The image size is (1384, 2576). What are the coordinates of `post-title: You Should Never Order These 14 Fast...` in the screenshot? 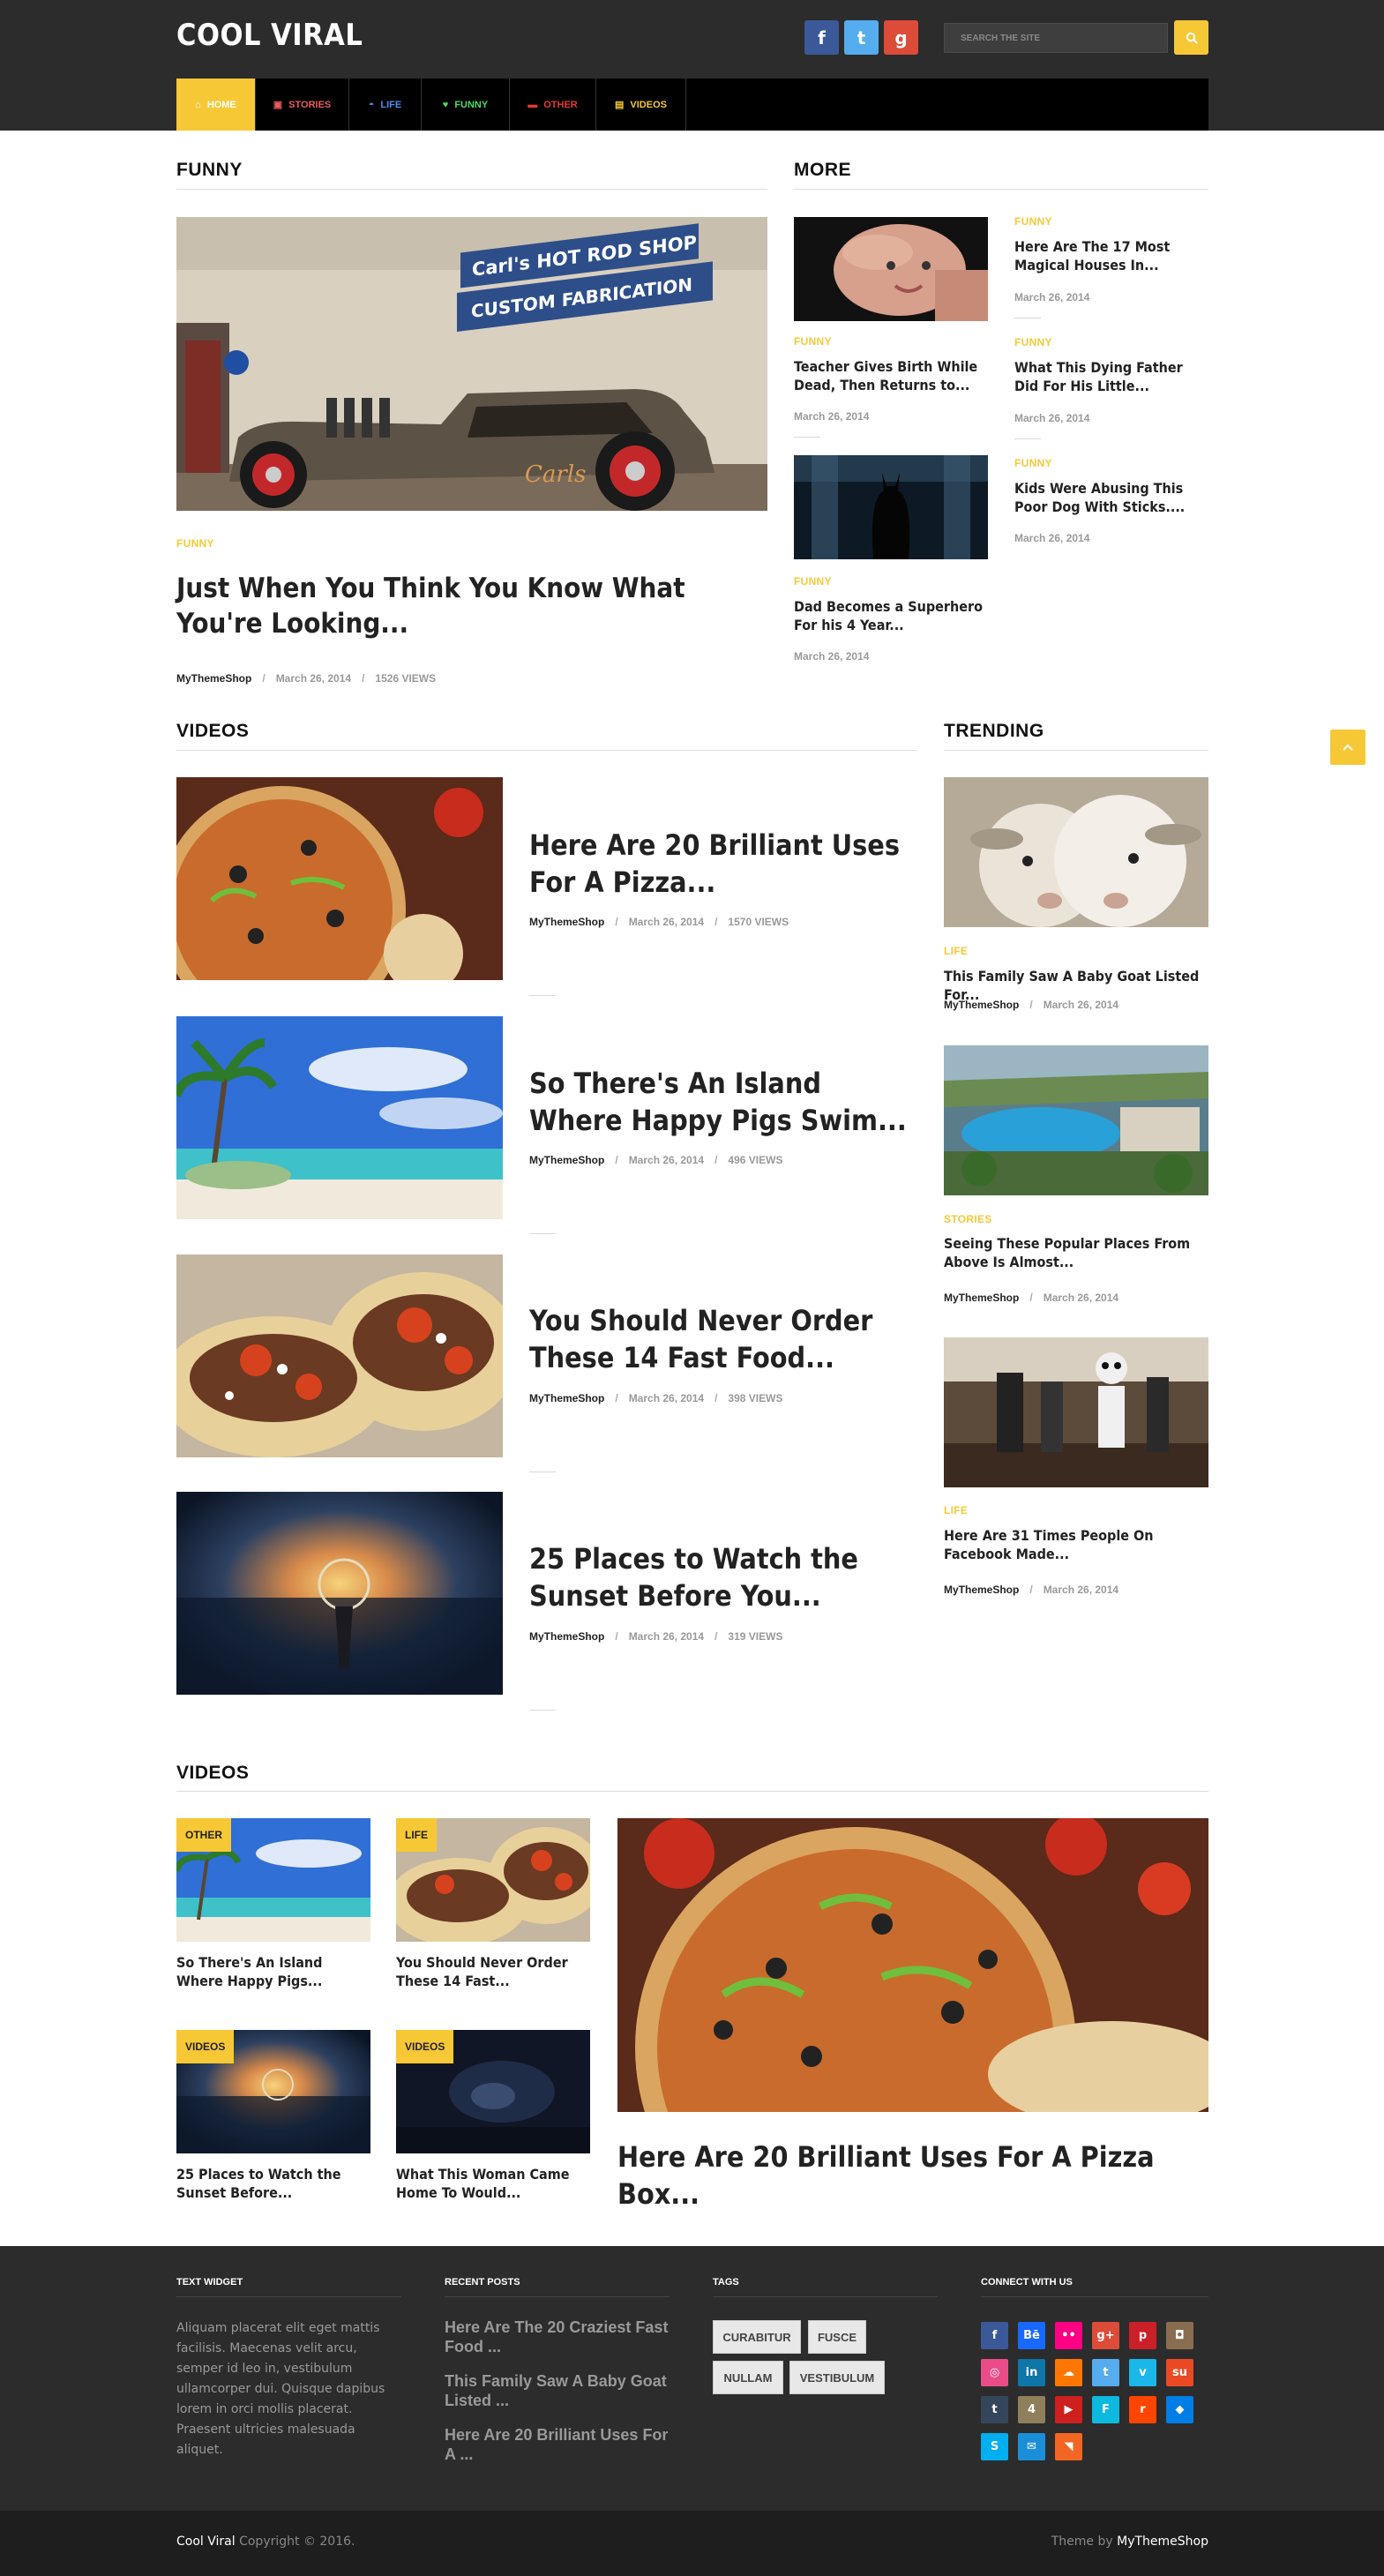 It's located at (496, 1973).